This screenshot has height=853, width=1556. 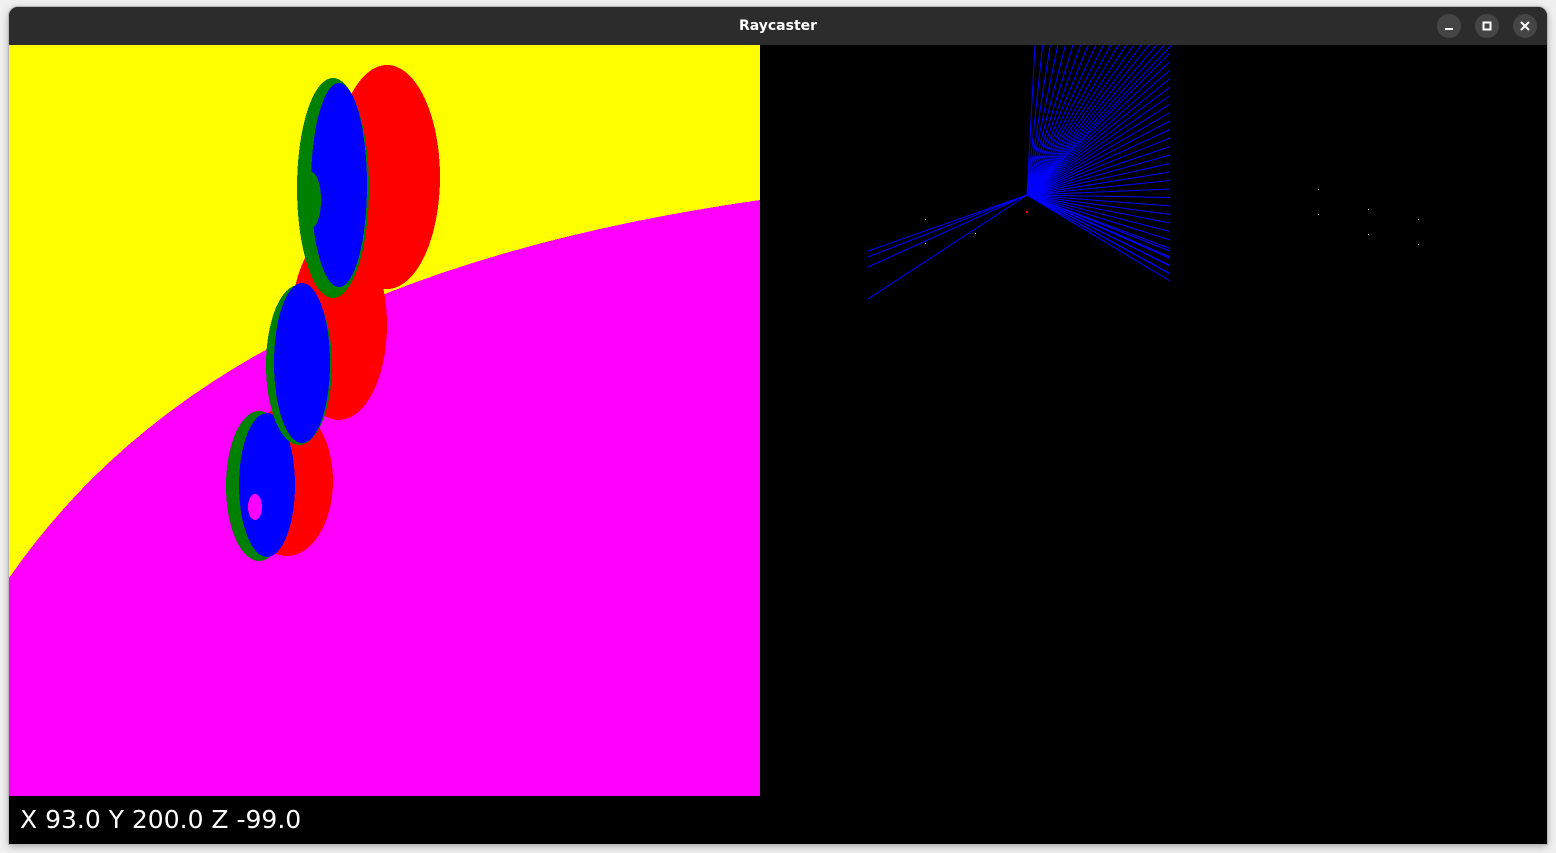 I want to click on minimize-icon, so click(x=1449, y=26).